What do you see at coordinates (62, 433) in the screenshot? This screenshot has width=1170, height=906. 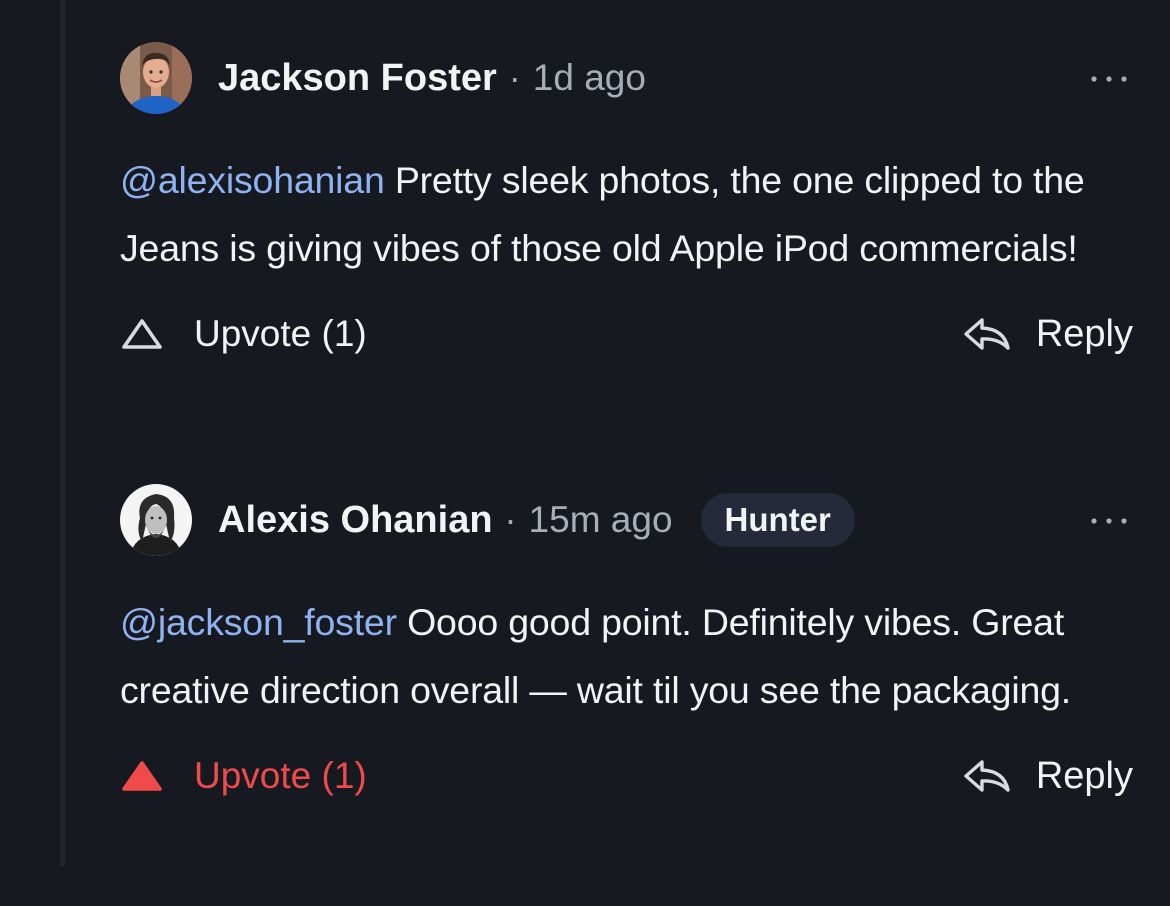 I see `thread-line` at bounding box center [62, 433].